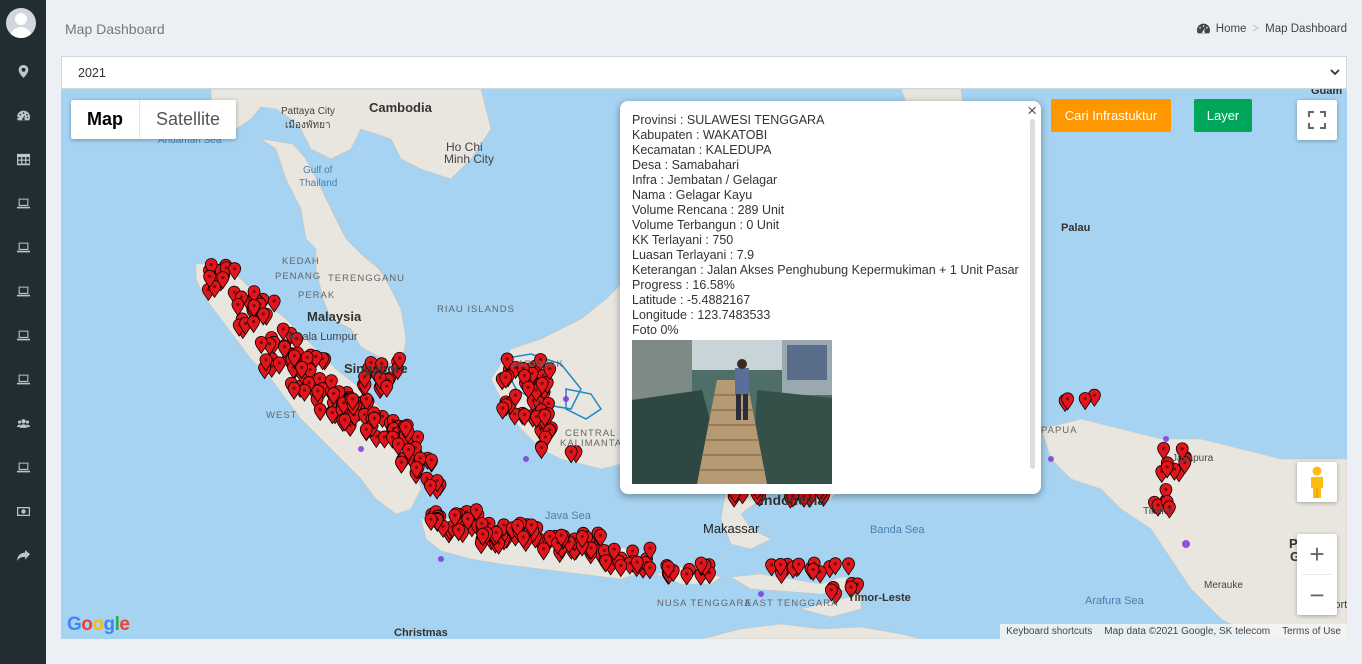 This screenshot has height=664, width=1362. What do you see at coordinates (1311, 631) in the screenshot?
I see `terms-of-use-link: Terms of Use` at bounding box center [1311, 631].